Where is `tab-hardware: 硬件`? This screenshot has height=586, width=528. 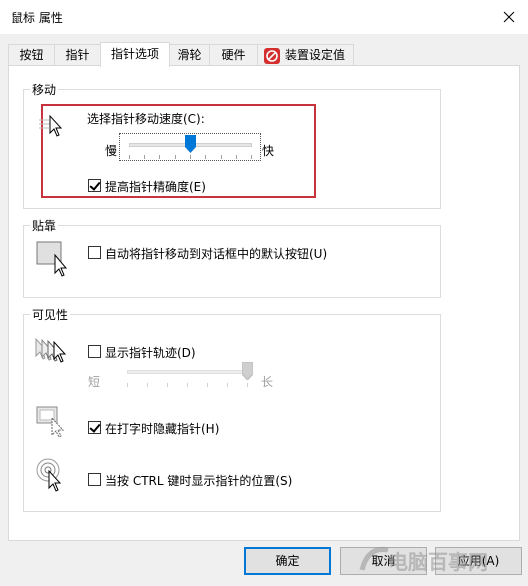
tab-hardware: 硬件 is located at coordinates (233, 55).